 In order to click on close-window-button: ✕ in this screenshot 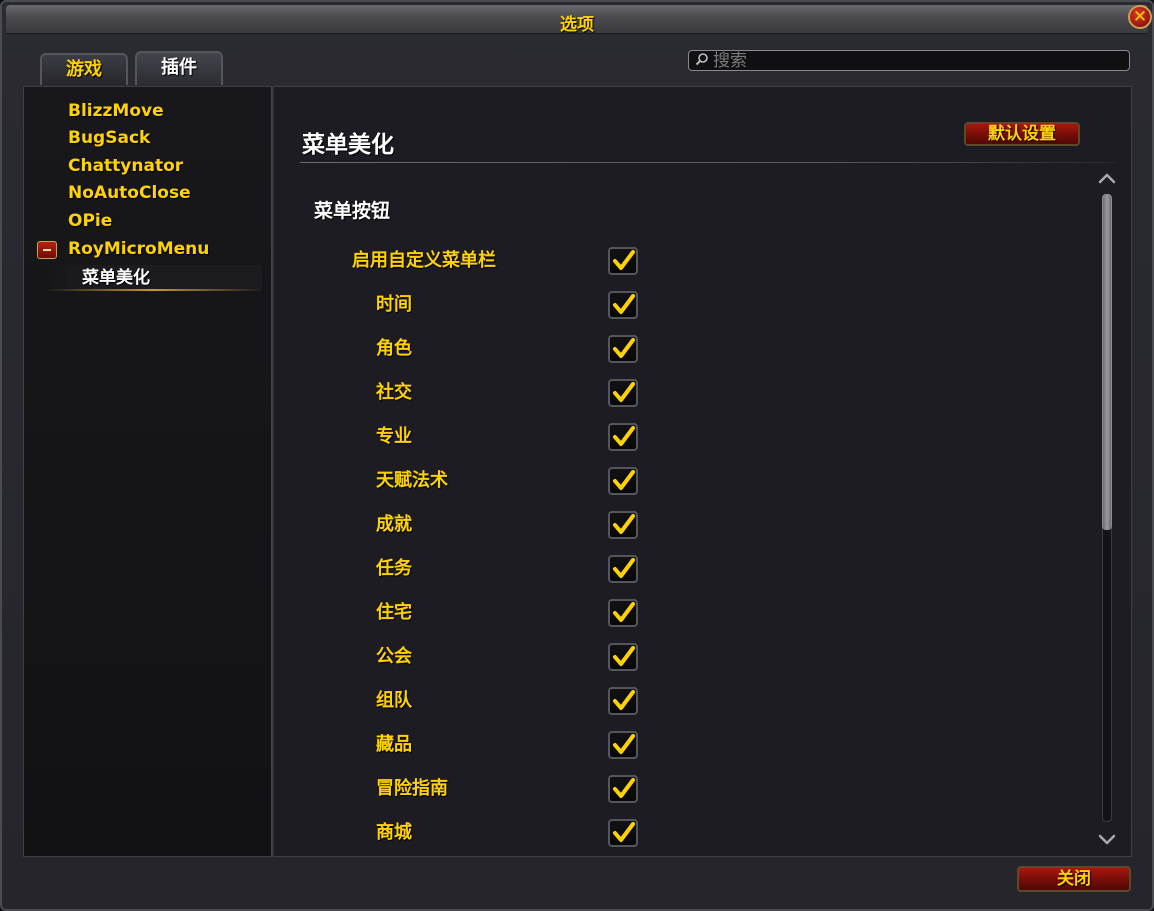, I will do `click(1140, 17)`.